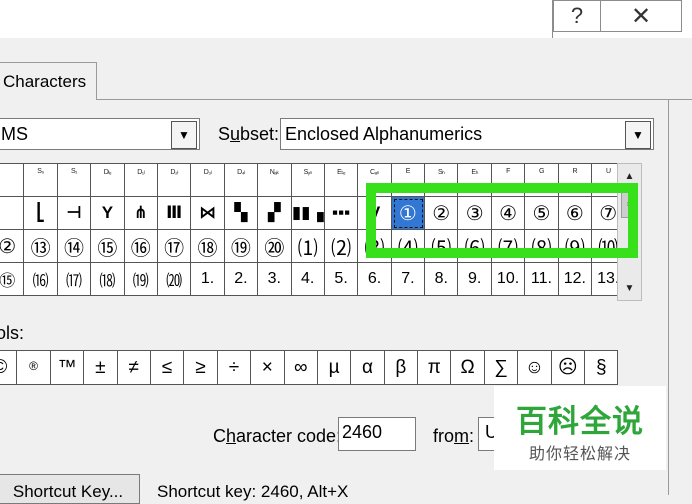  Describe the element at coordinates (377, 434) in the screenshot. I see `character-code-input: 2460` at that location.